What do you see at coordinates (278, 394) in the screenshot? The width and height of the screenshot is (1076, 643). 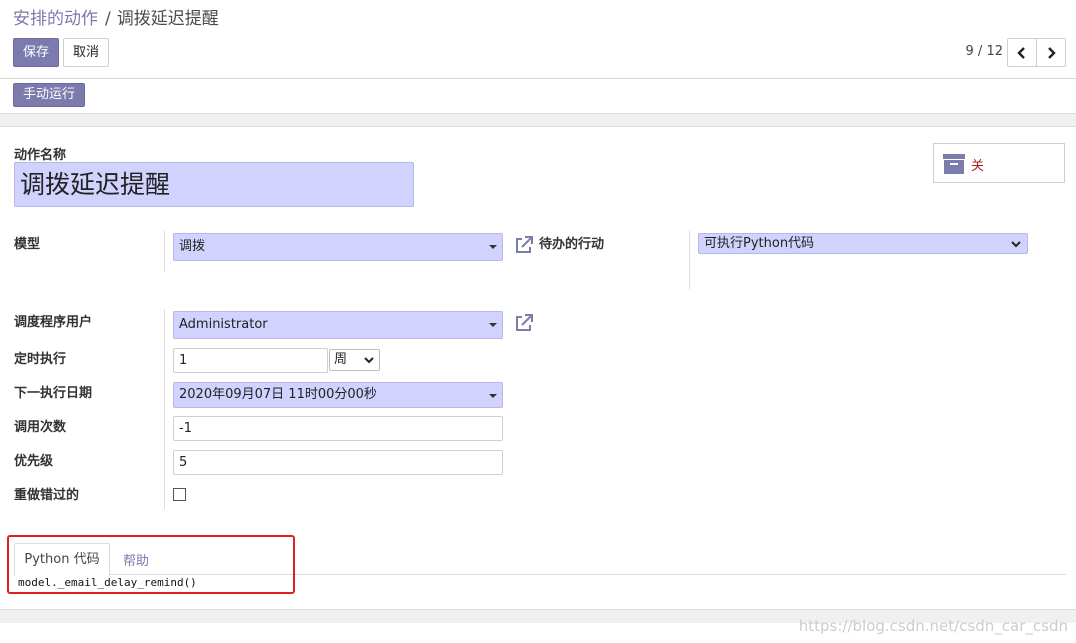 I see `nextcall-value: 2020年09月07日 11时00分00秒` at bounding box center [278, 394].